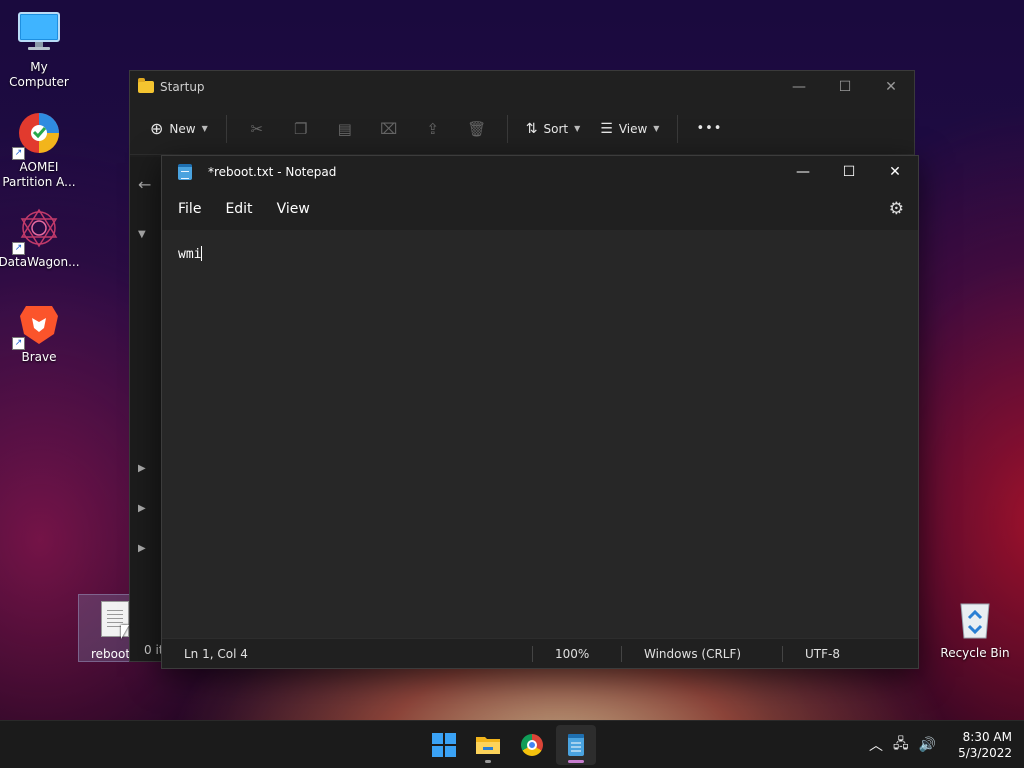 This screenshot has height=768, width=1024. I want to click on paste-button: ▤, so click(345, 129).